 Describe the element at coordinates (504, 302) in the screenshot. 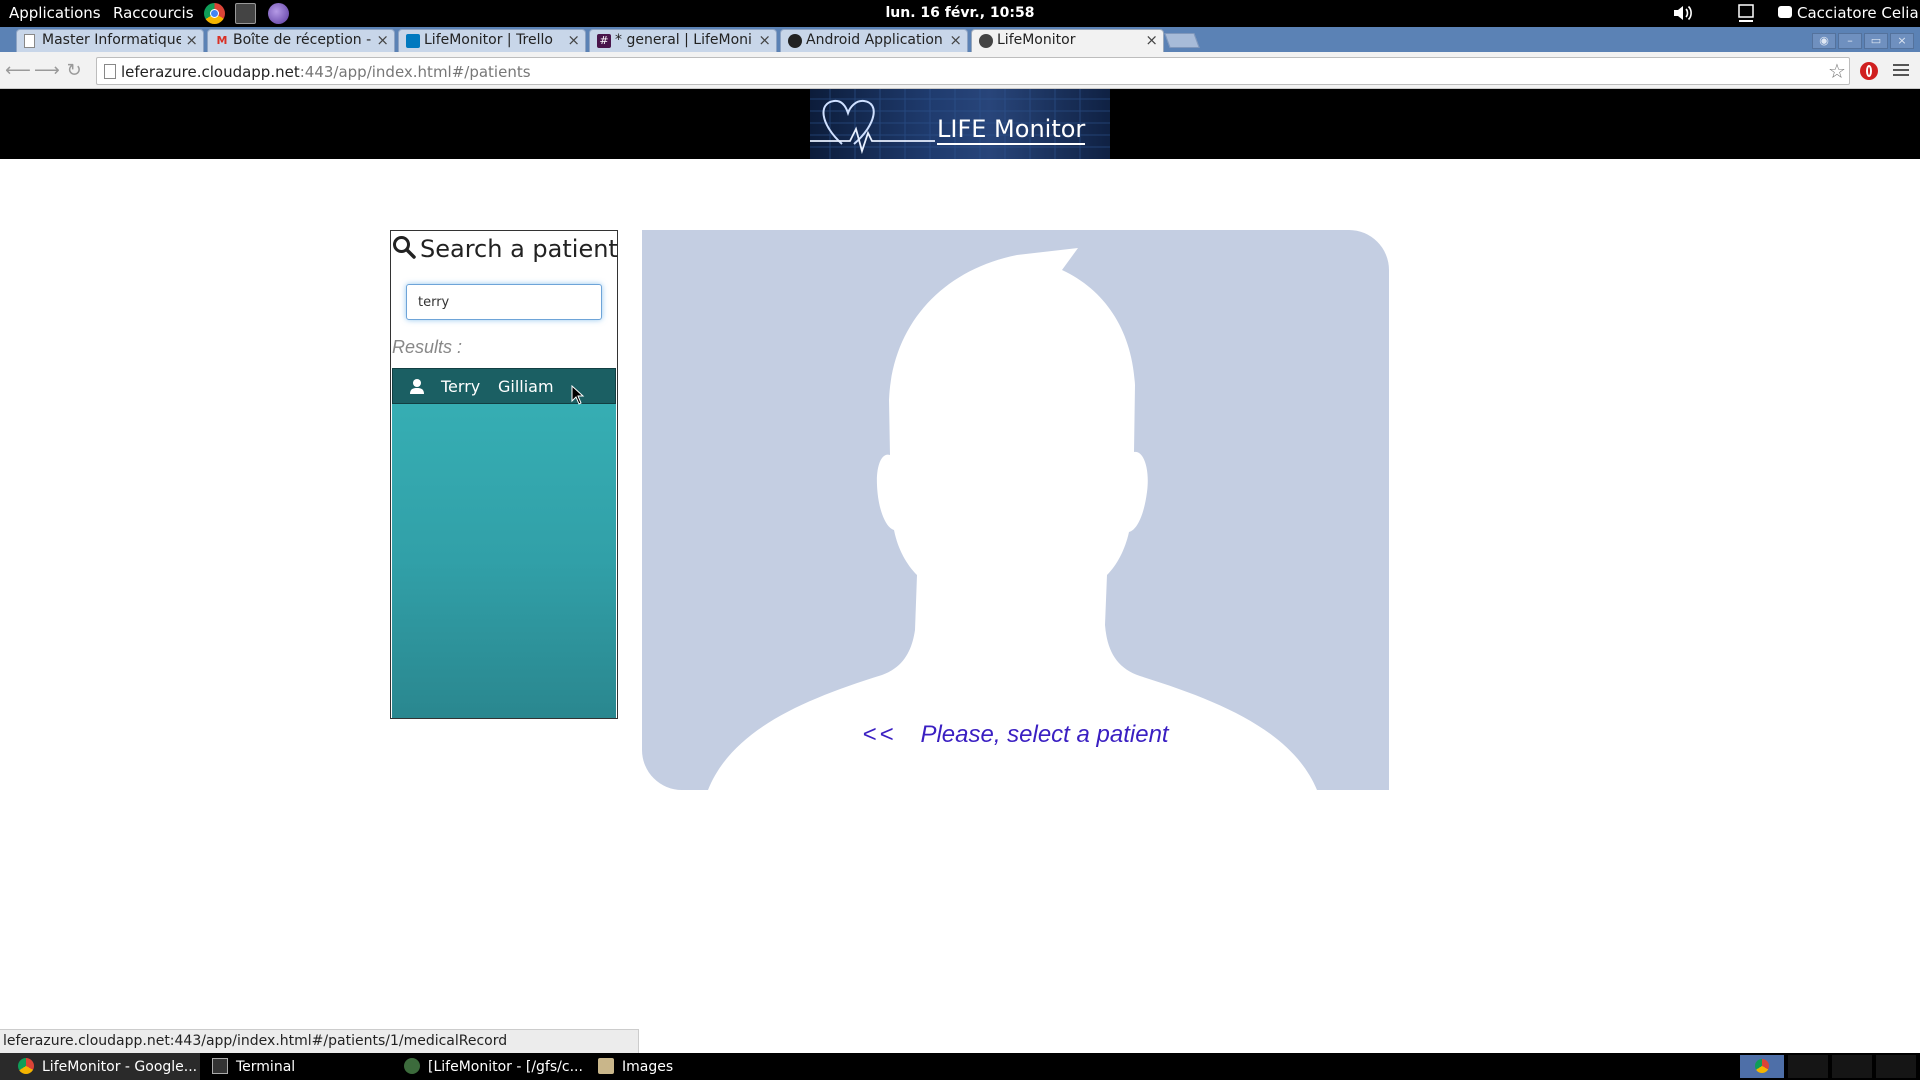

I see `patient-search-input` at that location.